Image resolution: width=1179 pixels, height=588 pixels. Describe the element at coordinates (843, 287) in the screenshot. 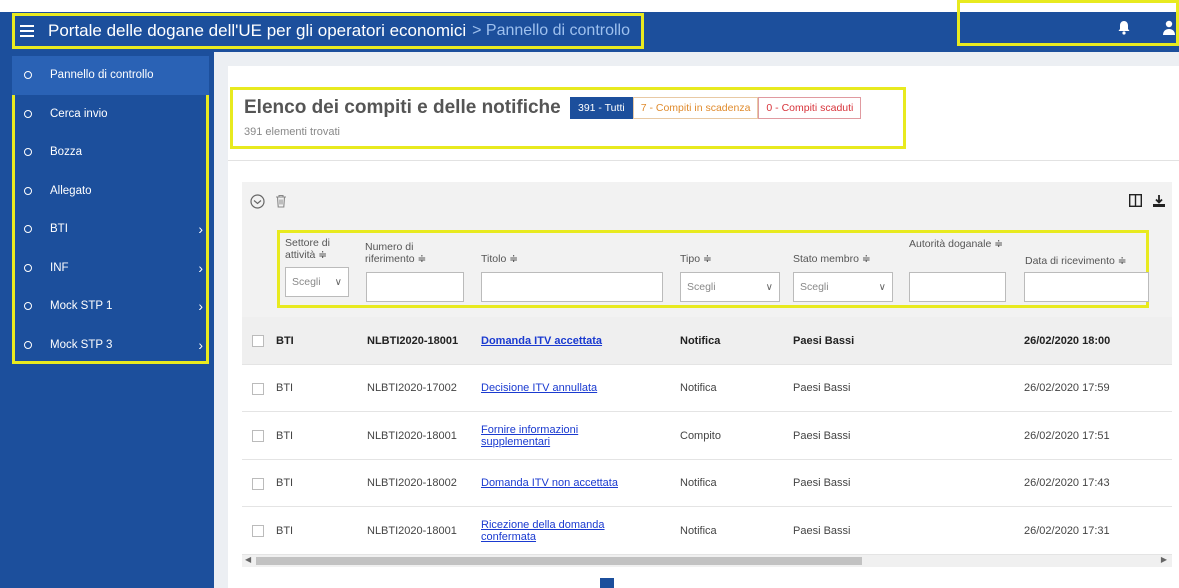

I see `member-state-select: Scegli ∨` at that location.